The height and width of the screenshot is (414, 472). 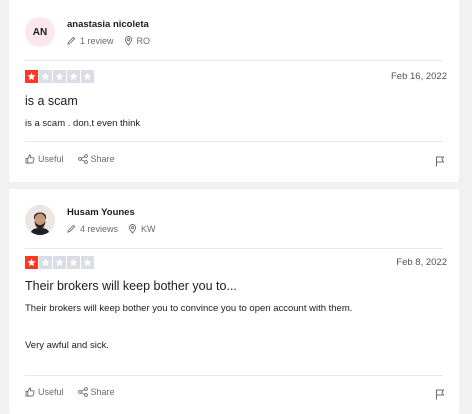 What do you see at coordinates (83, 123) in the screenshot?
I see `review-body: is a scam . don.t even think` at bounding box center [83, 123].